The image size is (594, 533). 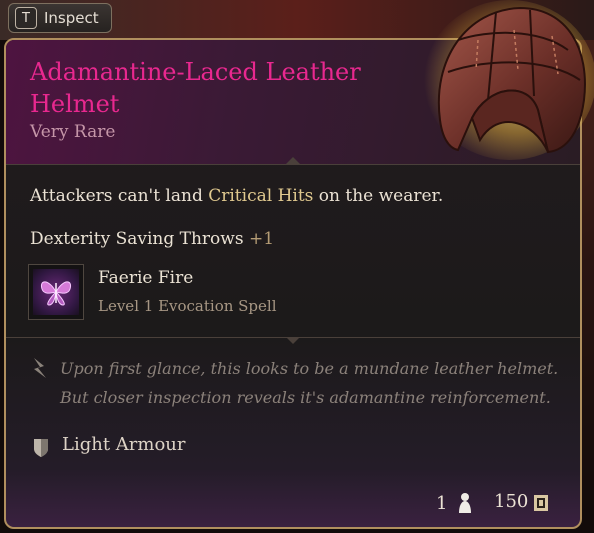 What do you see at coordinates (260, 196) in the screenshot?
I see `critical-hits-keyword: Critical Hits` at bounding box center [260, 196].